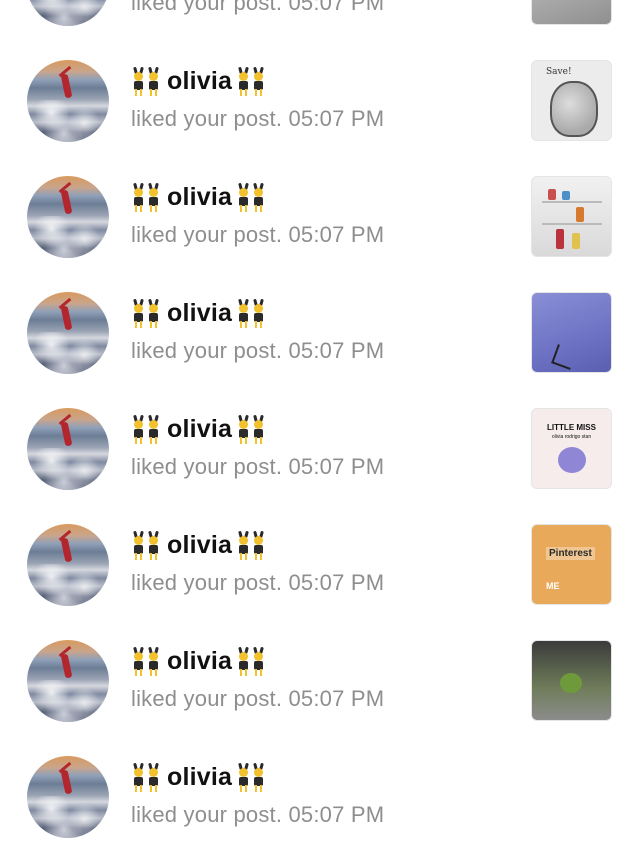 The width and height of the screenshot is (640, 855). I want to click on meme-character, so click(571, 683).